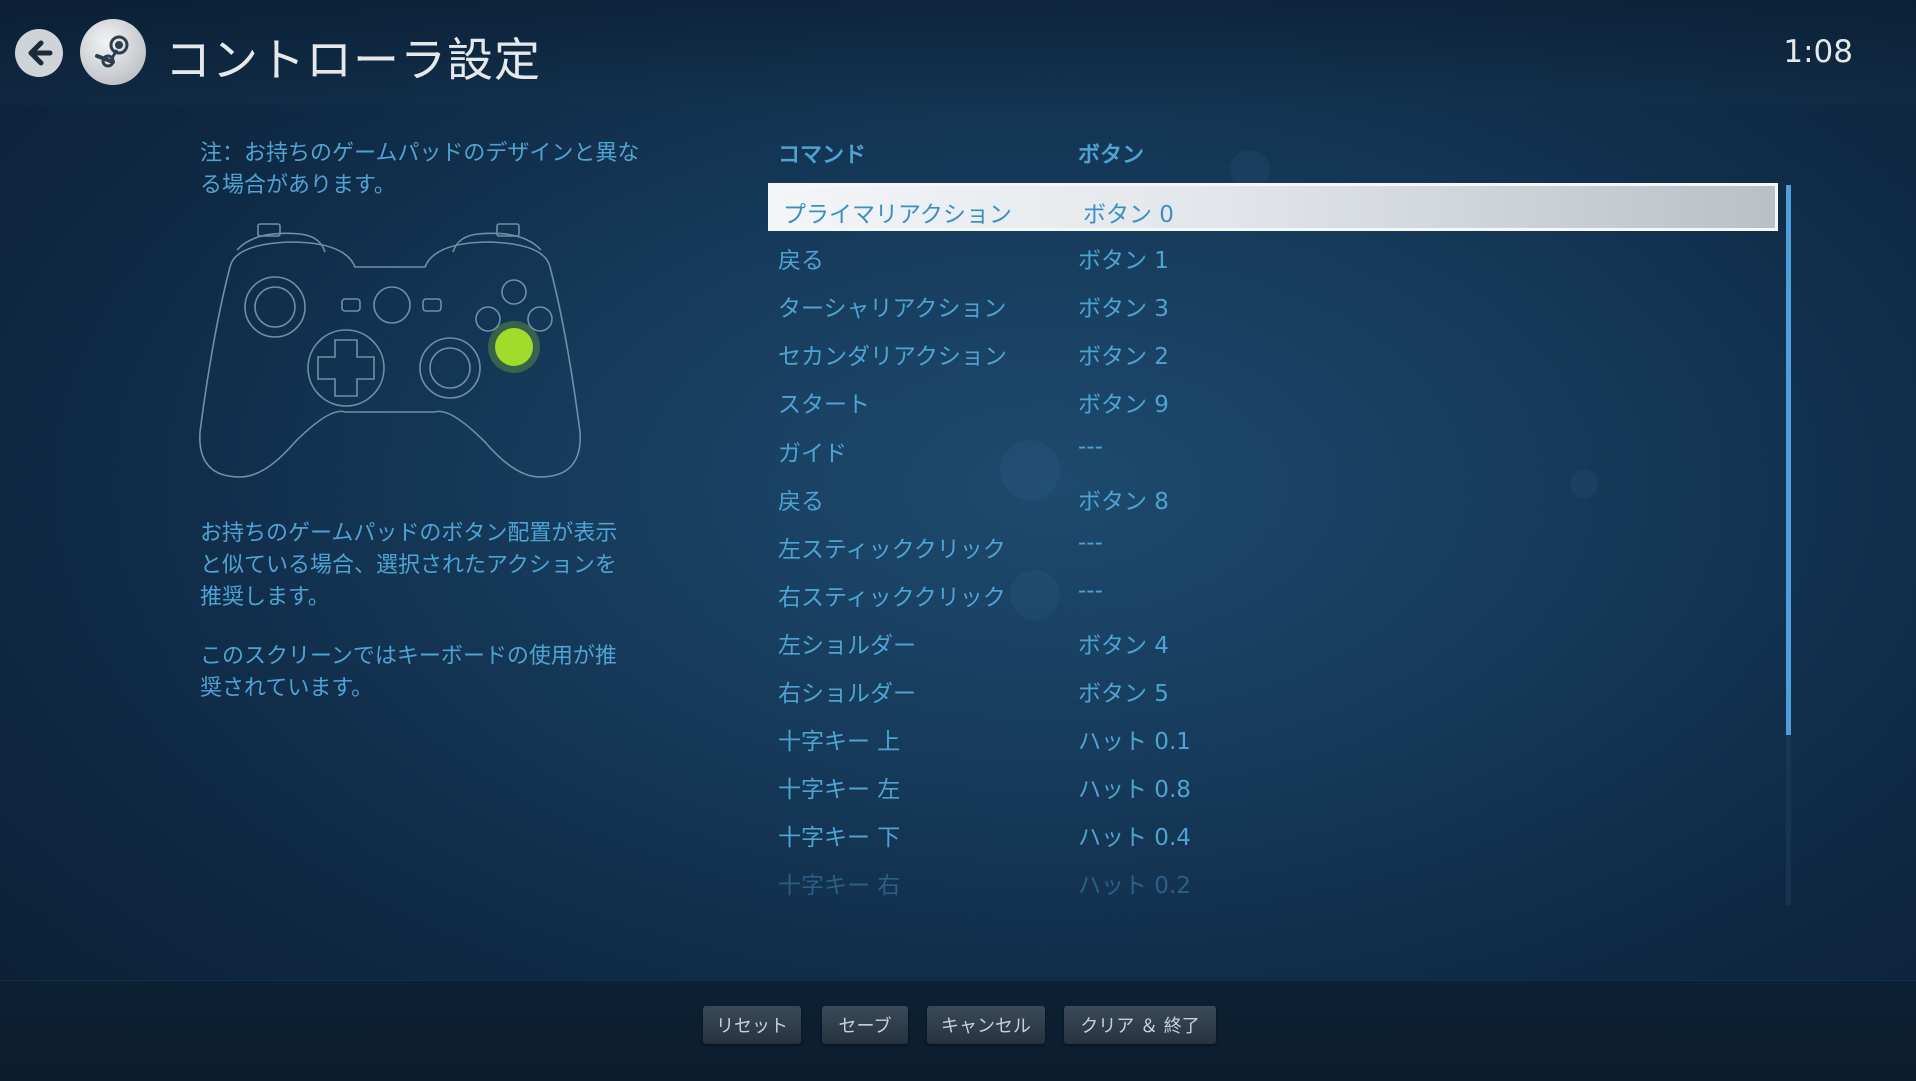 The image size is (1916, 1081). What do you see at coordinates (839, 838) in the screenshot?
I see `mapping-command: 十字キー 下` at bounding box center [839, 838].